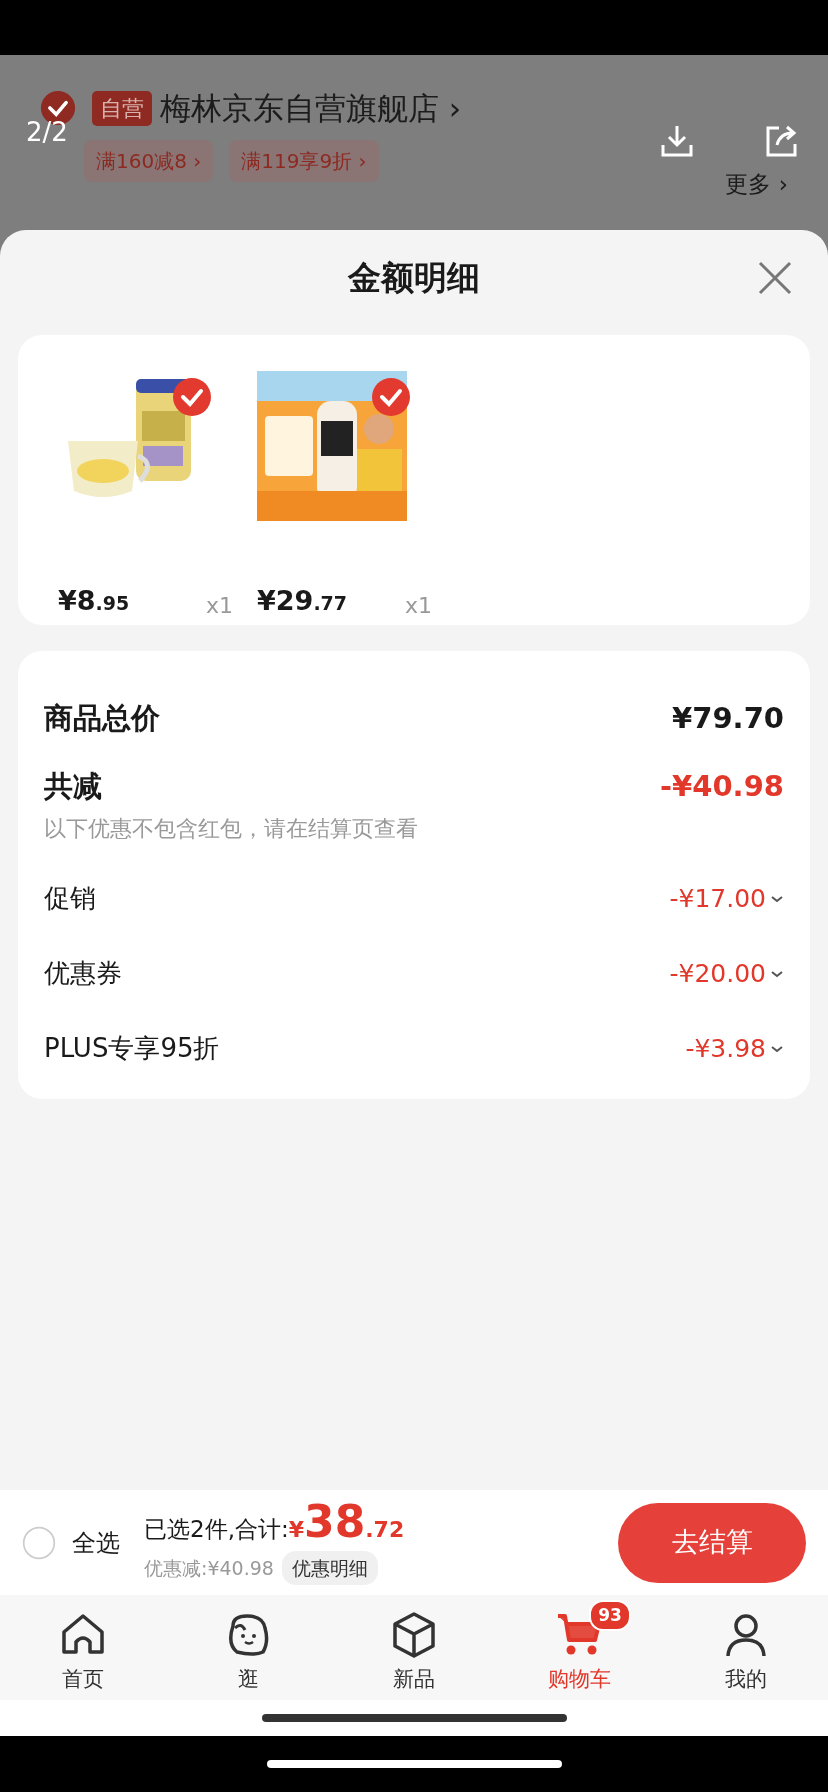  What do you see at coordinates (717, 973) in the screenshot?
I see `discount-amount: -¥20.00` at bounding box center [717, 973].